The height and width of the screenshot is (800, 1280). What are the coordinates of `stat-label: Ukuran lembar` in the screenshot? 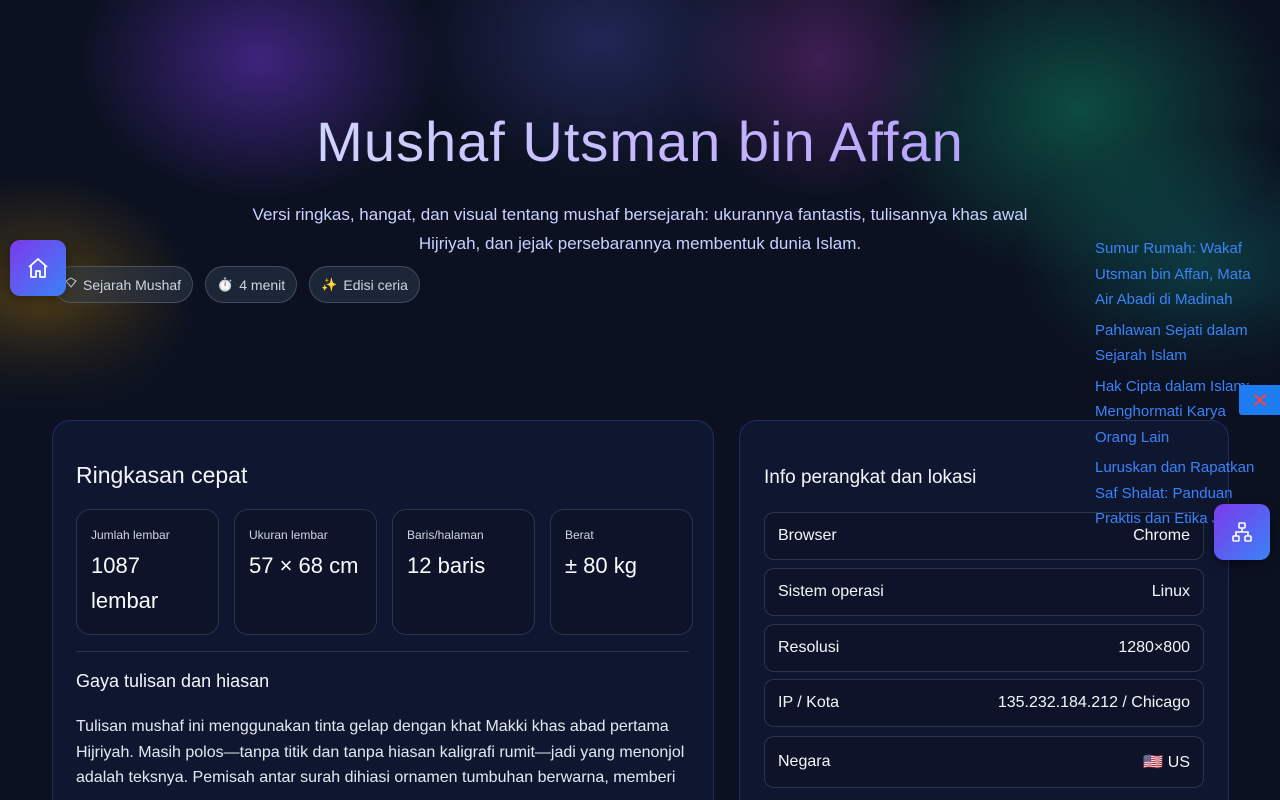 It's located at (288, 535).